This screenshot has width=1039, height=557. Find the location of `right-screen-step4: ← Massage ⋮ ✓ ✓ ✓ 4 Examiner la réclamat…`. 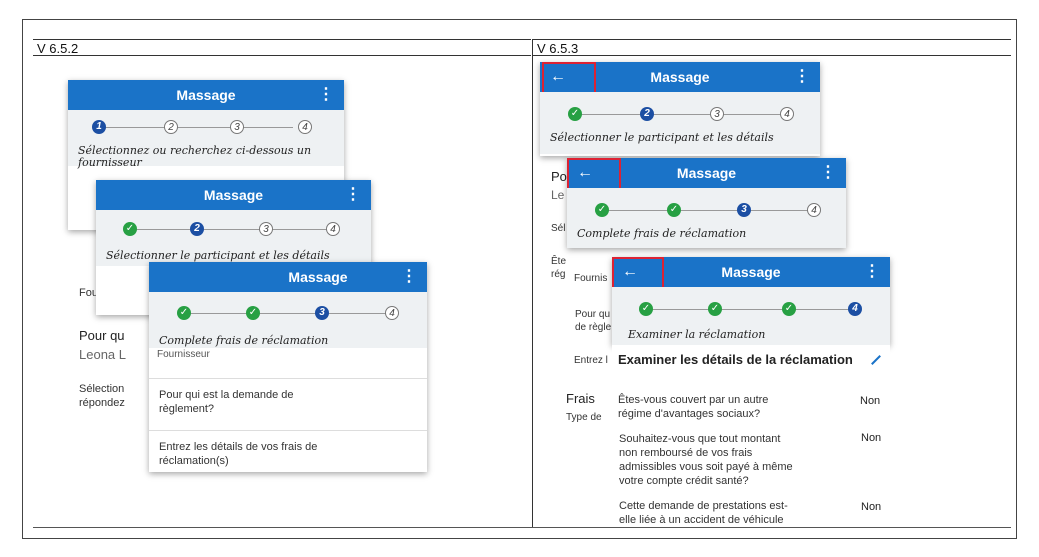

right-screen-step4: ← Massage ⋮ ✓ ✓ ✓ 4 Examiner la réclamat… is located at coordinates (751, 302).